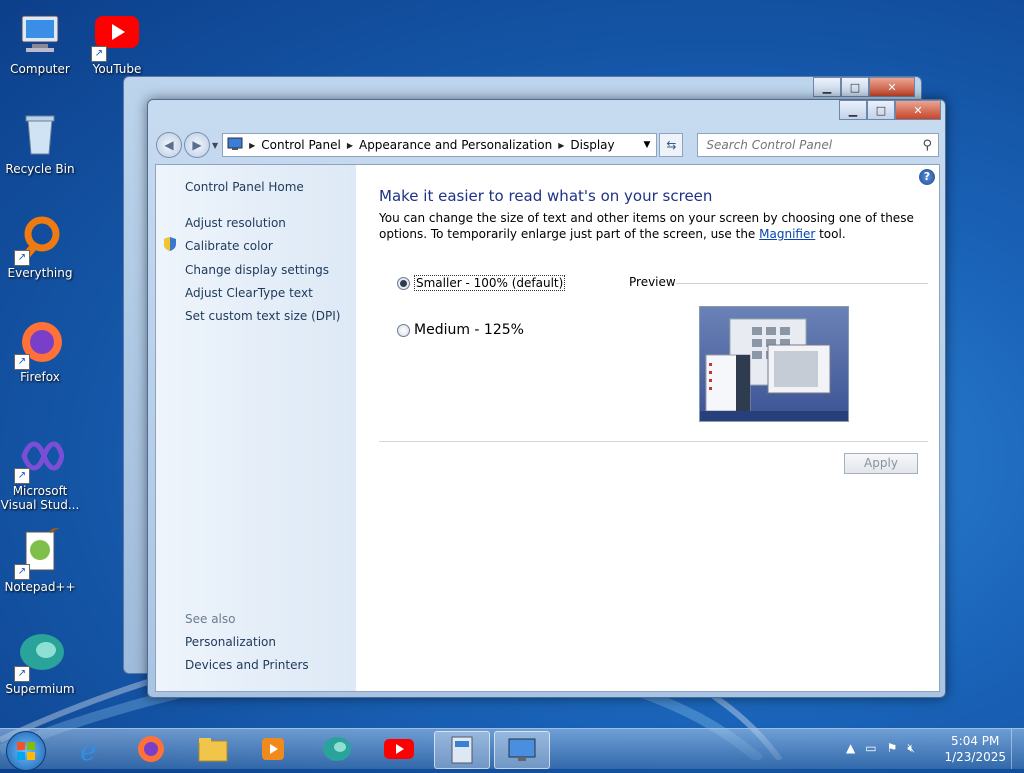 This screenshot has width=1024, height=773. What do you see at coordinates (455, 145) in the screenshot?
I see `breadcrumb-appearance: Appearance and Personalization` at bounding box center [455, 145].